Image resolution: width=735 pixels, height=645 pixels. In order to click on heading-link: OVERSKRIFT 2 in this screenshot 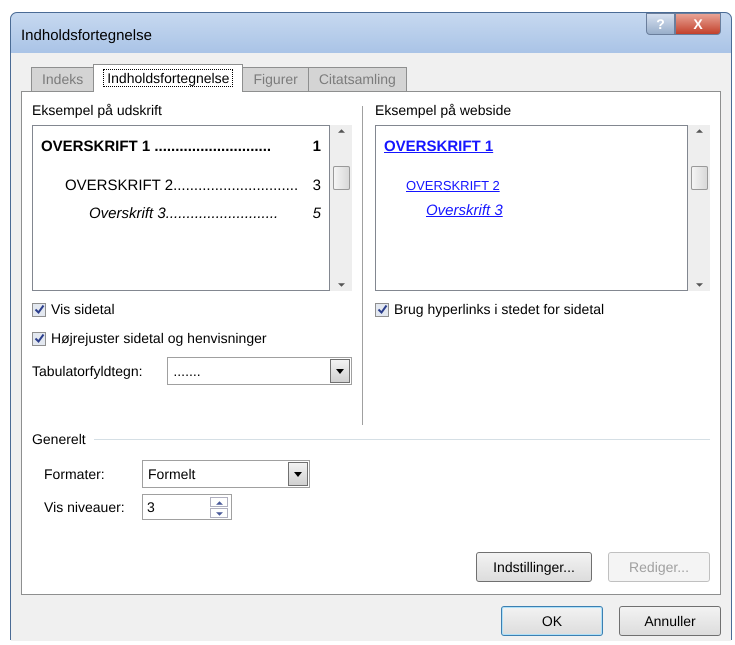, I will do `click(453, 185)`.